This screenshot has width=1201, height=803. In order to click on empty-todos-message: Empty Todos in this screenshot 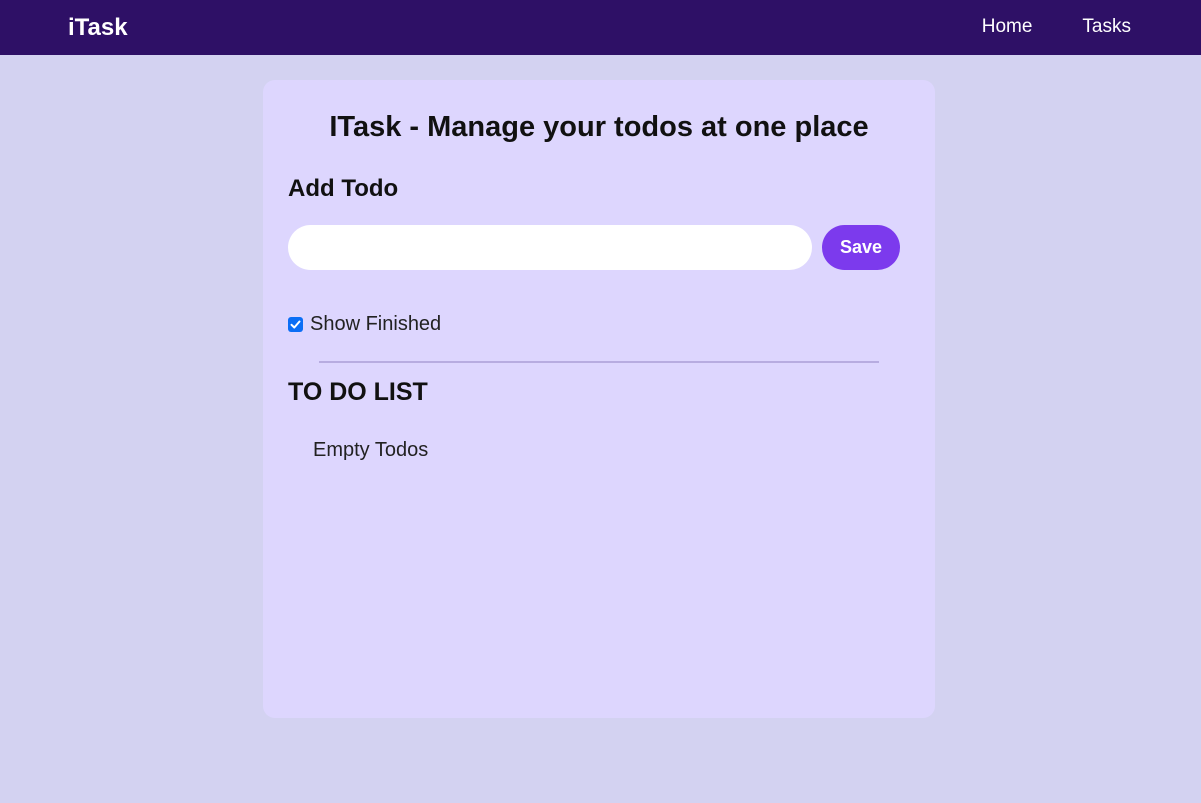, I will do `click(371, 450)`.